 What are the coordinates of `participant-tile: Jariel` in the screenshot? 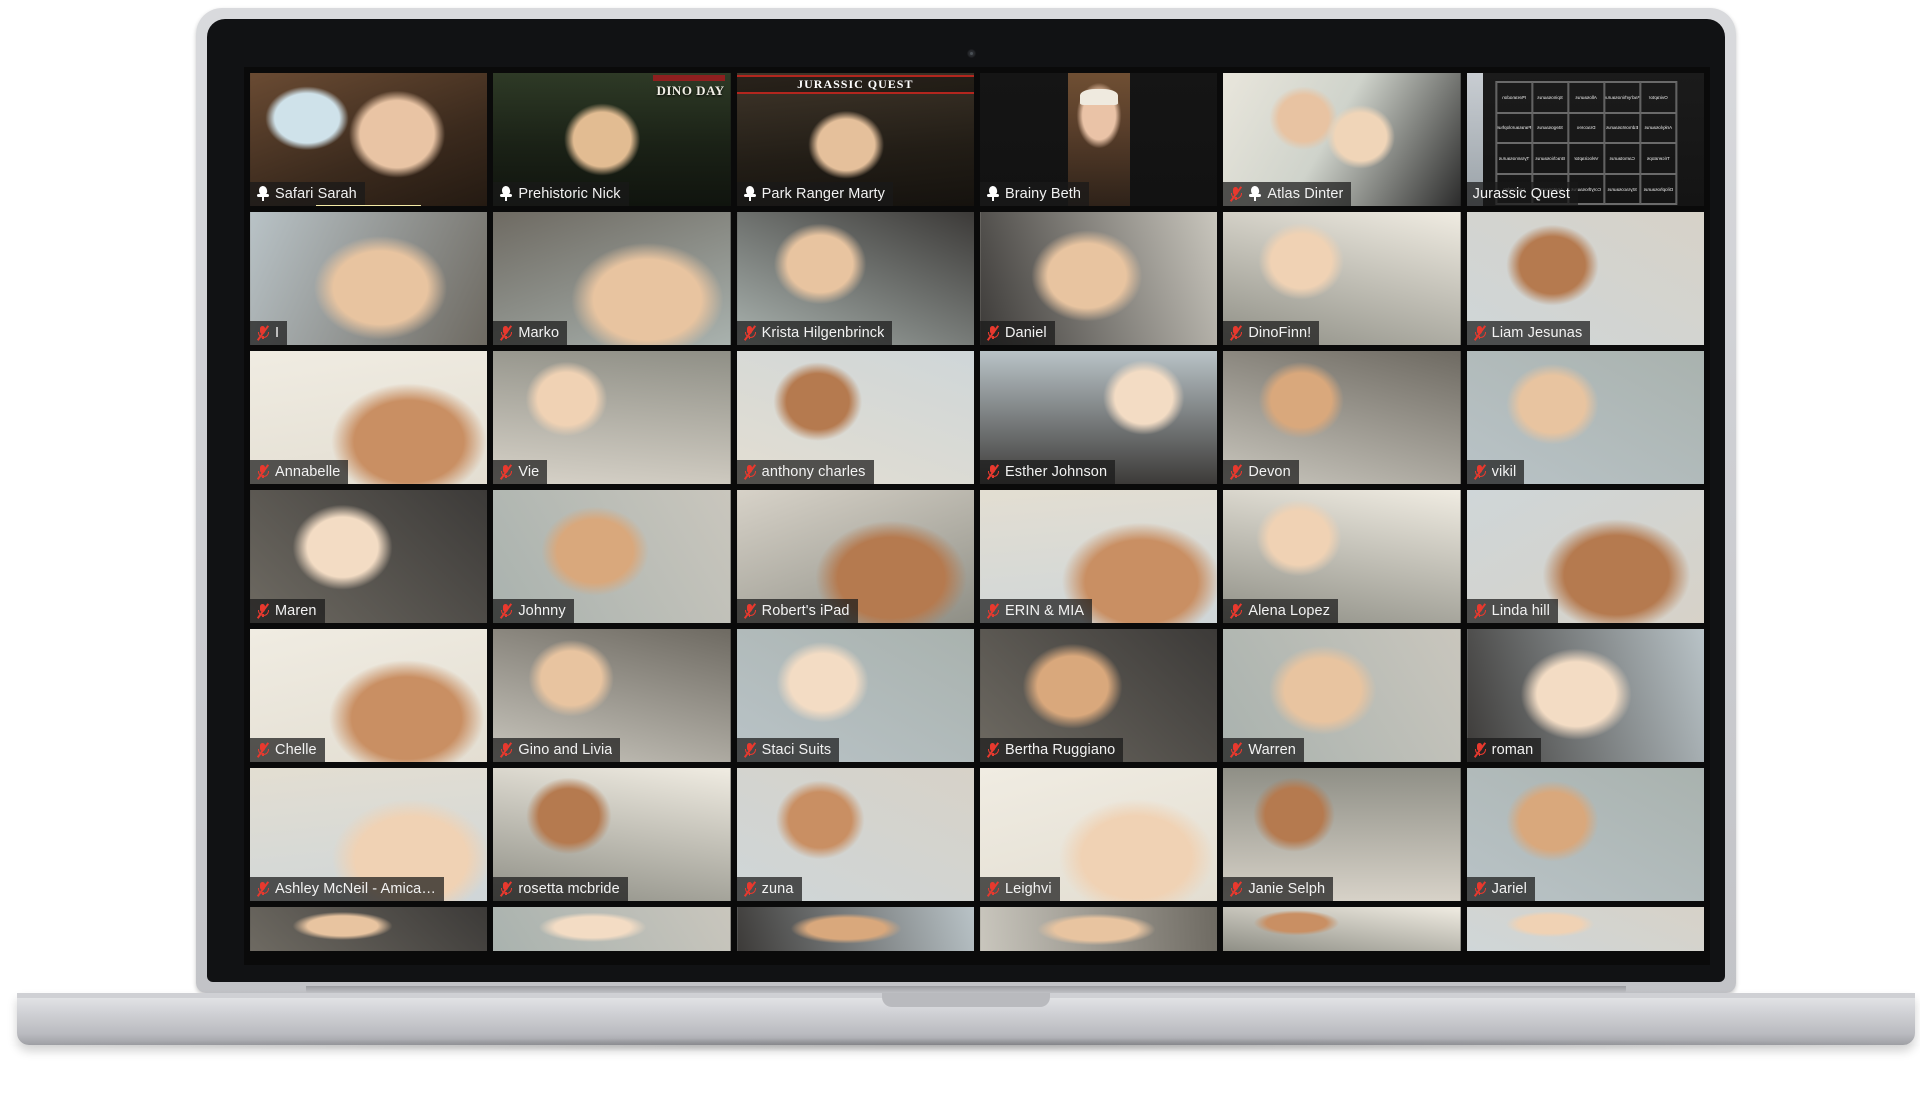 It's located at (1585, 834).